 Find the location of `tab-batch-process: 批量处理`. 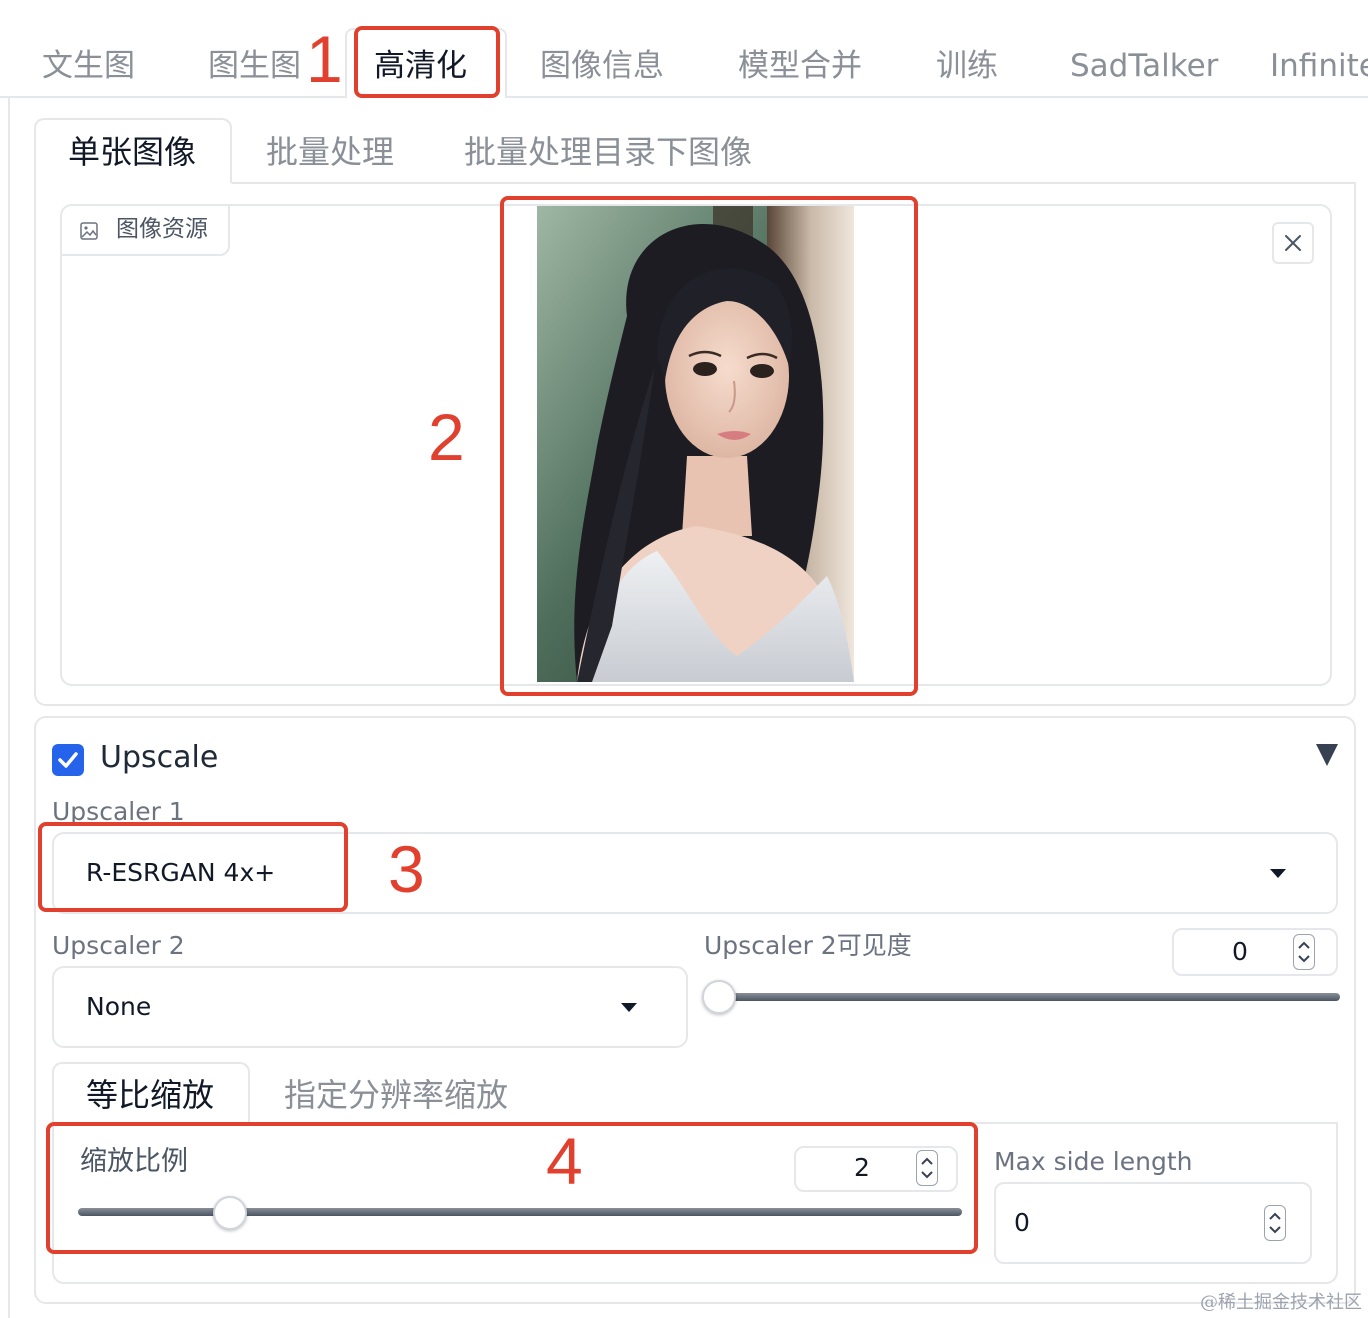

tab-batch-process: 批量处理 is located at coordinates (330, 152).